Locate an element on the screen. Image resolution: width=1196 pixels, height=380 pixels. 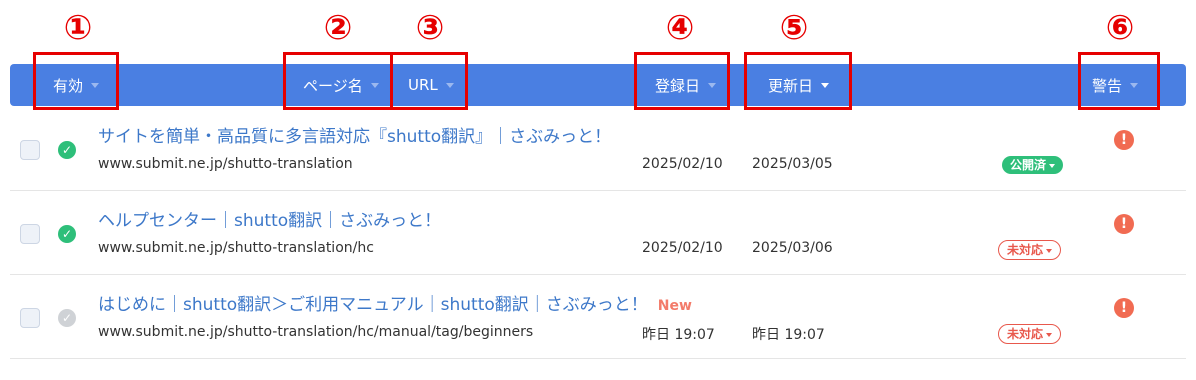
page-url: www.submit.ne.jp/shutto-translation is located at coordinates (225, 164).